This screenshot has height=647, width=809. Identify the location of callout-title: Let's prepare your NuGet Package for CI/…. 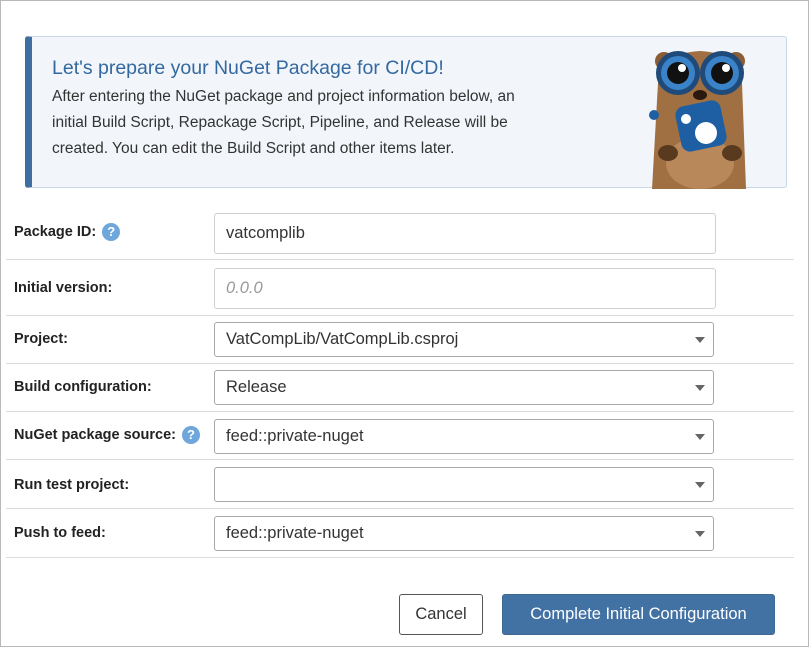
(248, 68).